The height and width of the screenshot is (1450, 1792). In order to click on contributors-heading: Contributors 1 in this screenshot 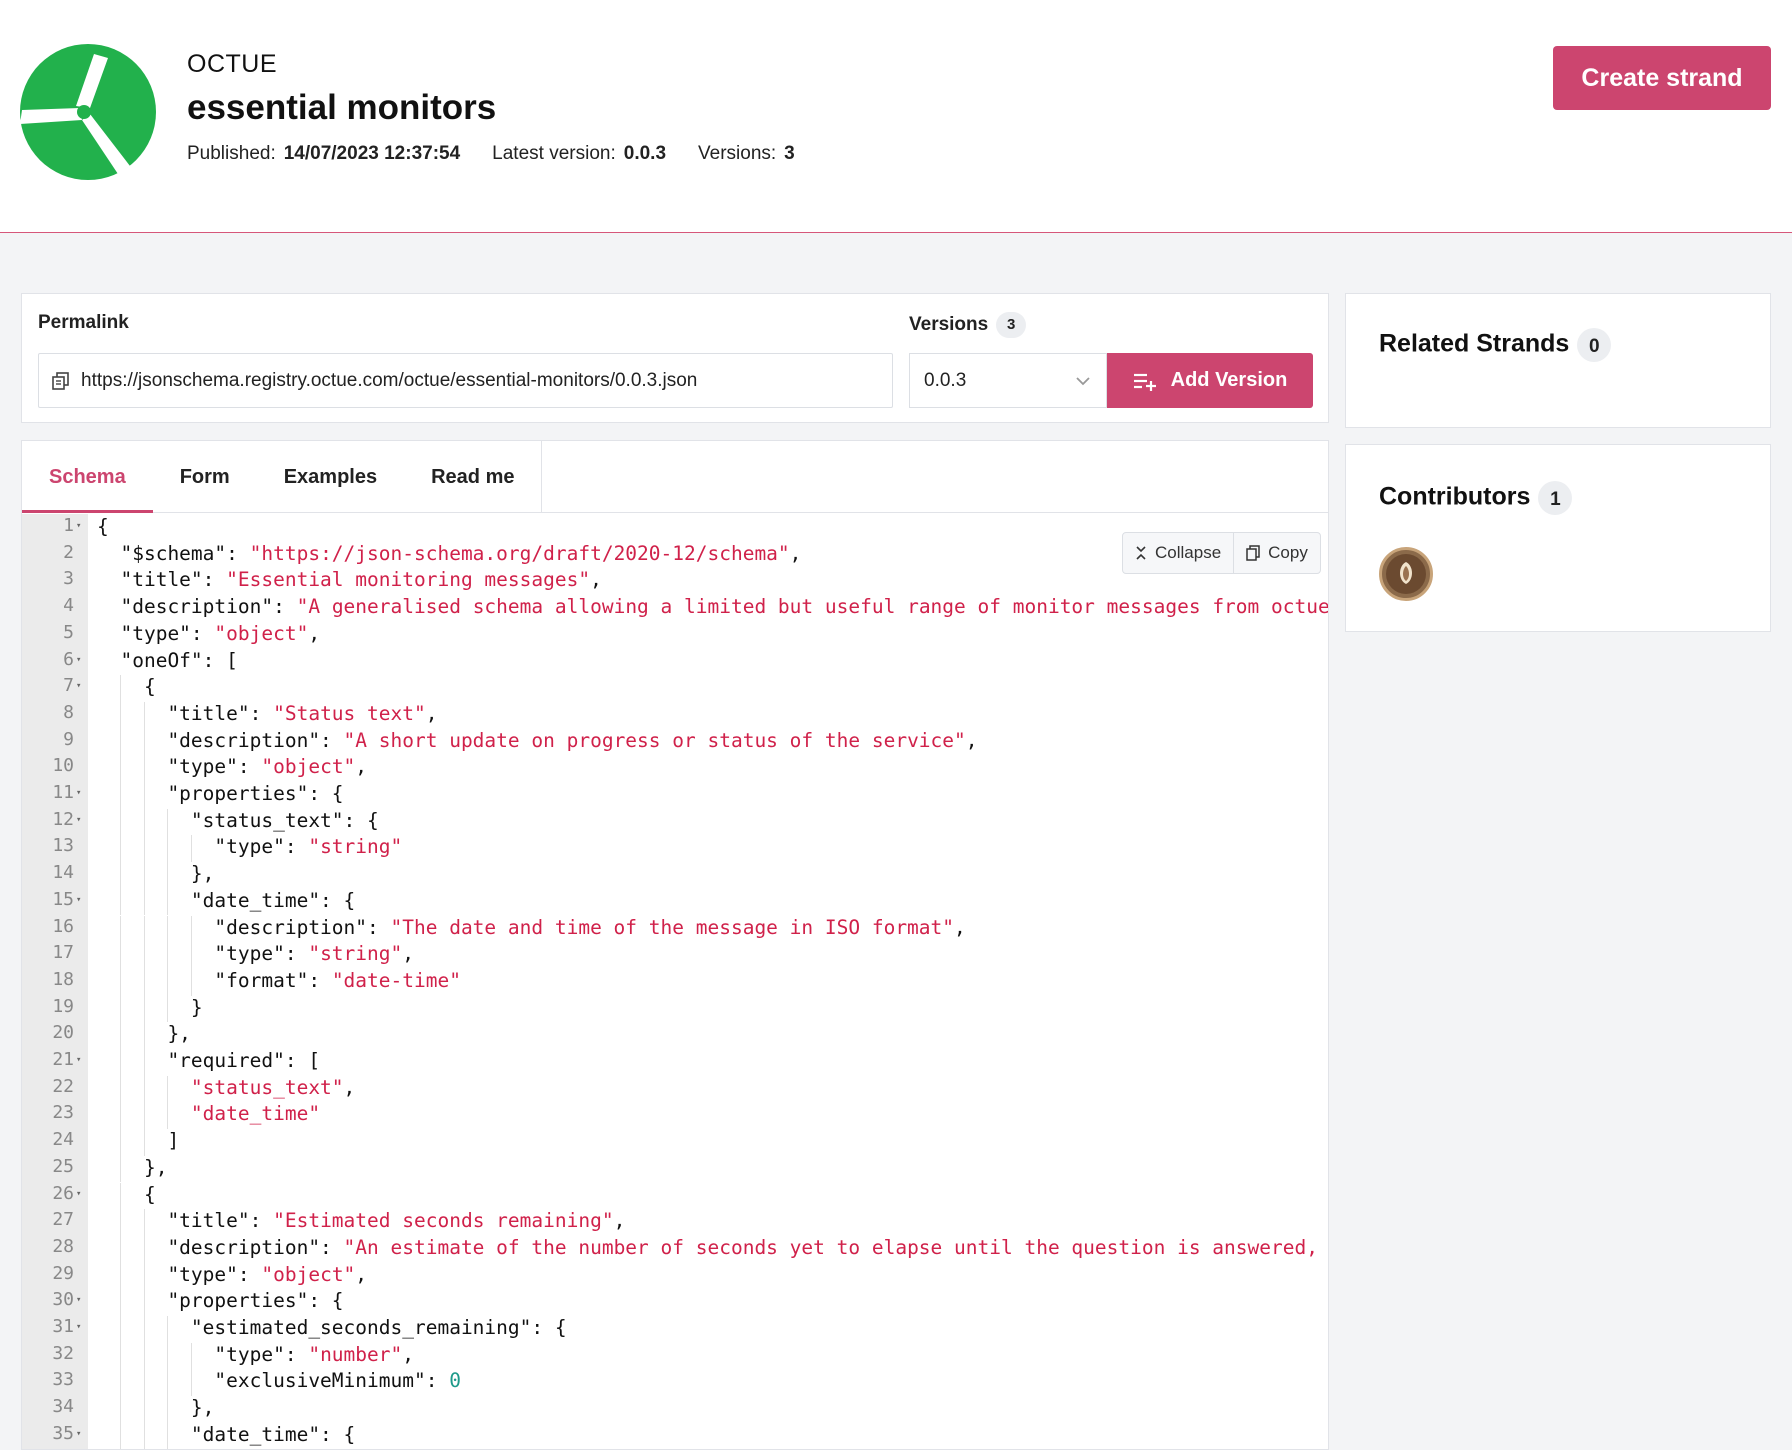, I will do `click(1476, 498)`.